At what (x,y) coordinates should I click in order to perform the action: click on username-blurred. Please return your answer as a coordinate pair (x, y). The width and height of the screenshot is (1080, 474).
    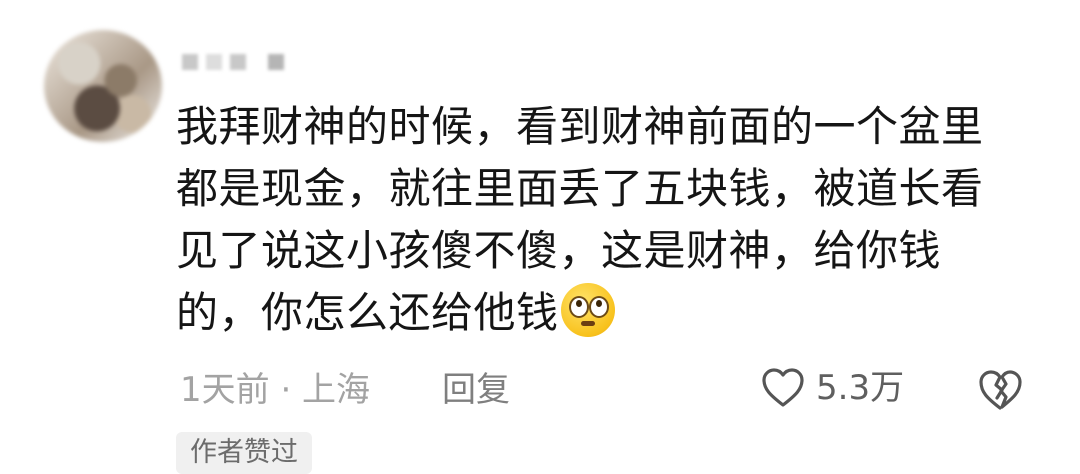
    Looking at the image, I should click on (233, 62).